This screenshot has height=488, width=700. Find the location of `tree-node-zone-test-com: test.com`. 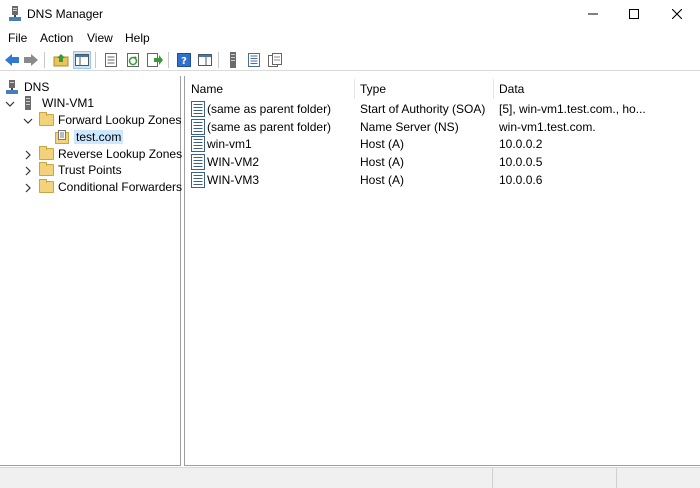

tree-node-zone-test-com: test.com is located at coordinates (89, 136).